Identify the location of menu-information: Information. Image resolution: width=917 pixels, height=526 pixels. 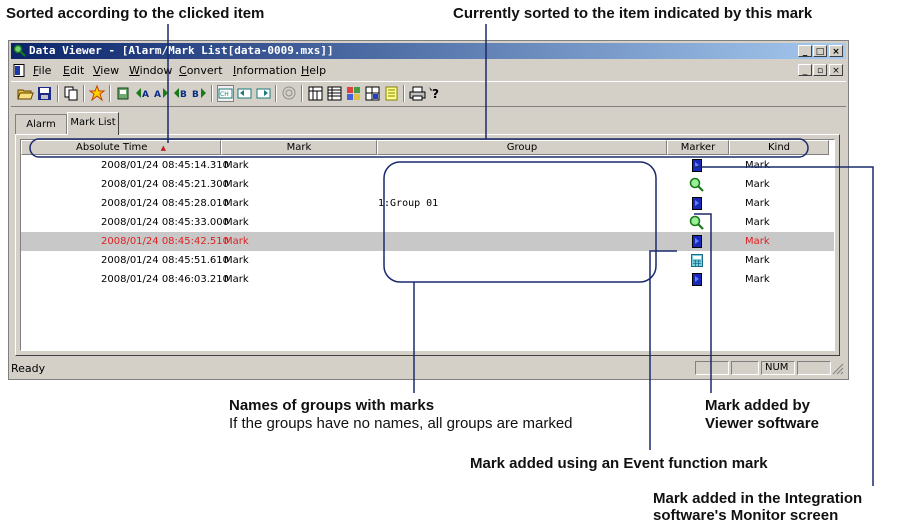
(265, 70).